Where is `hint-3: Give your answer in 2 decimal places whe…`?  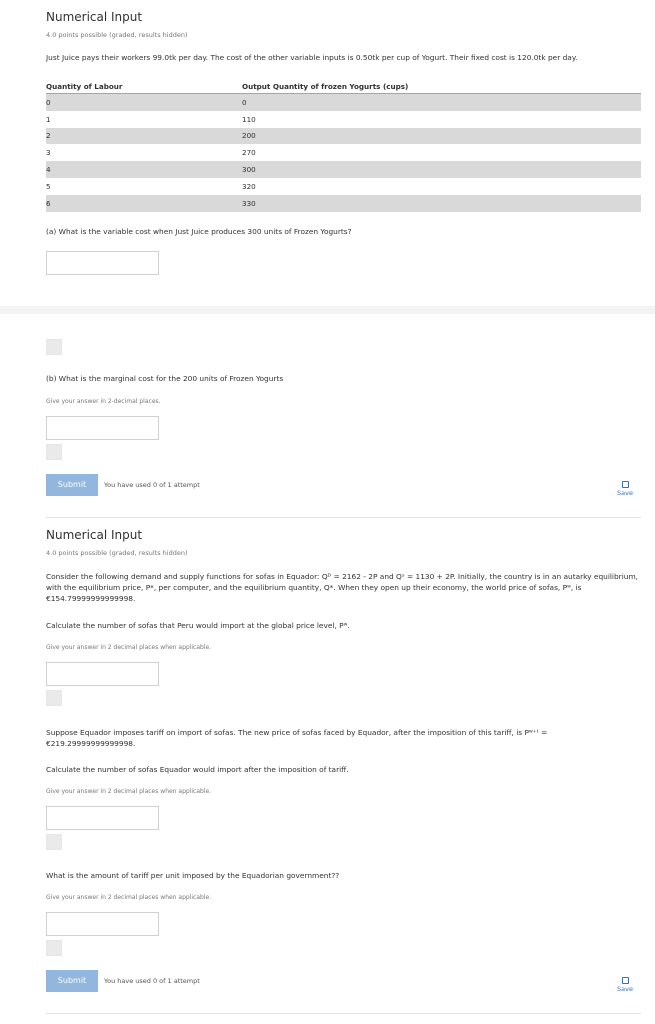 hint-3: Give your answer in 2 decimal places whe… is located at coordinates (129, 897).